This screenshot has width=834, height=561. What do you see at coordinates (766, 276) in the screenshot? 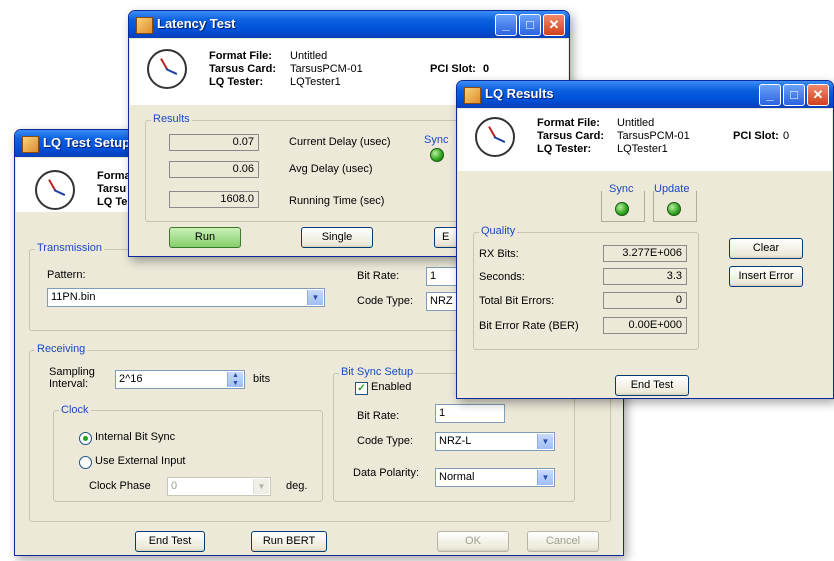
I see `insert-error-button: Insert Error` at bounding box center [766, 276].